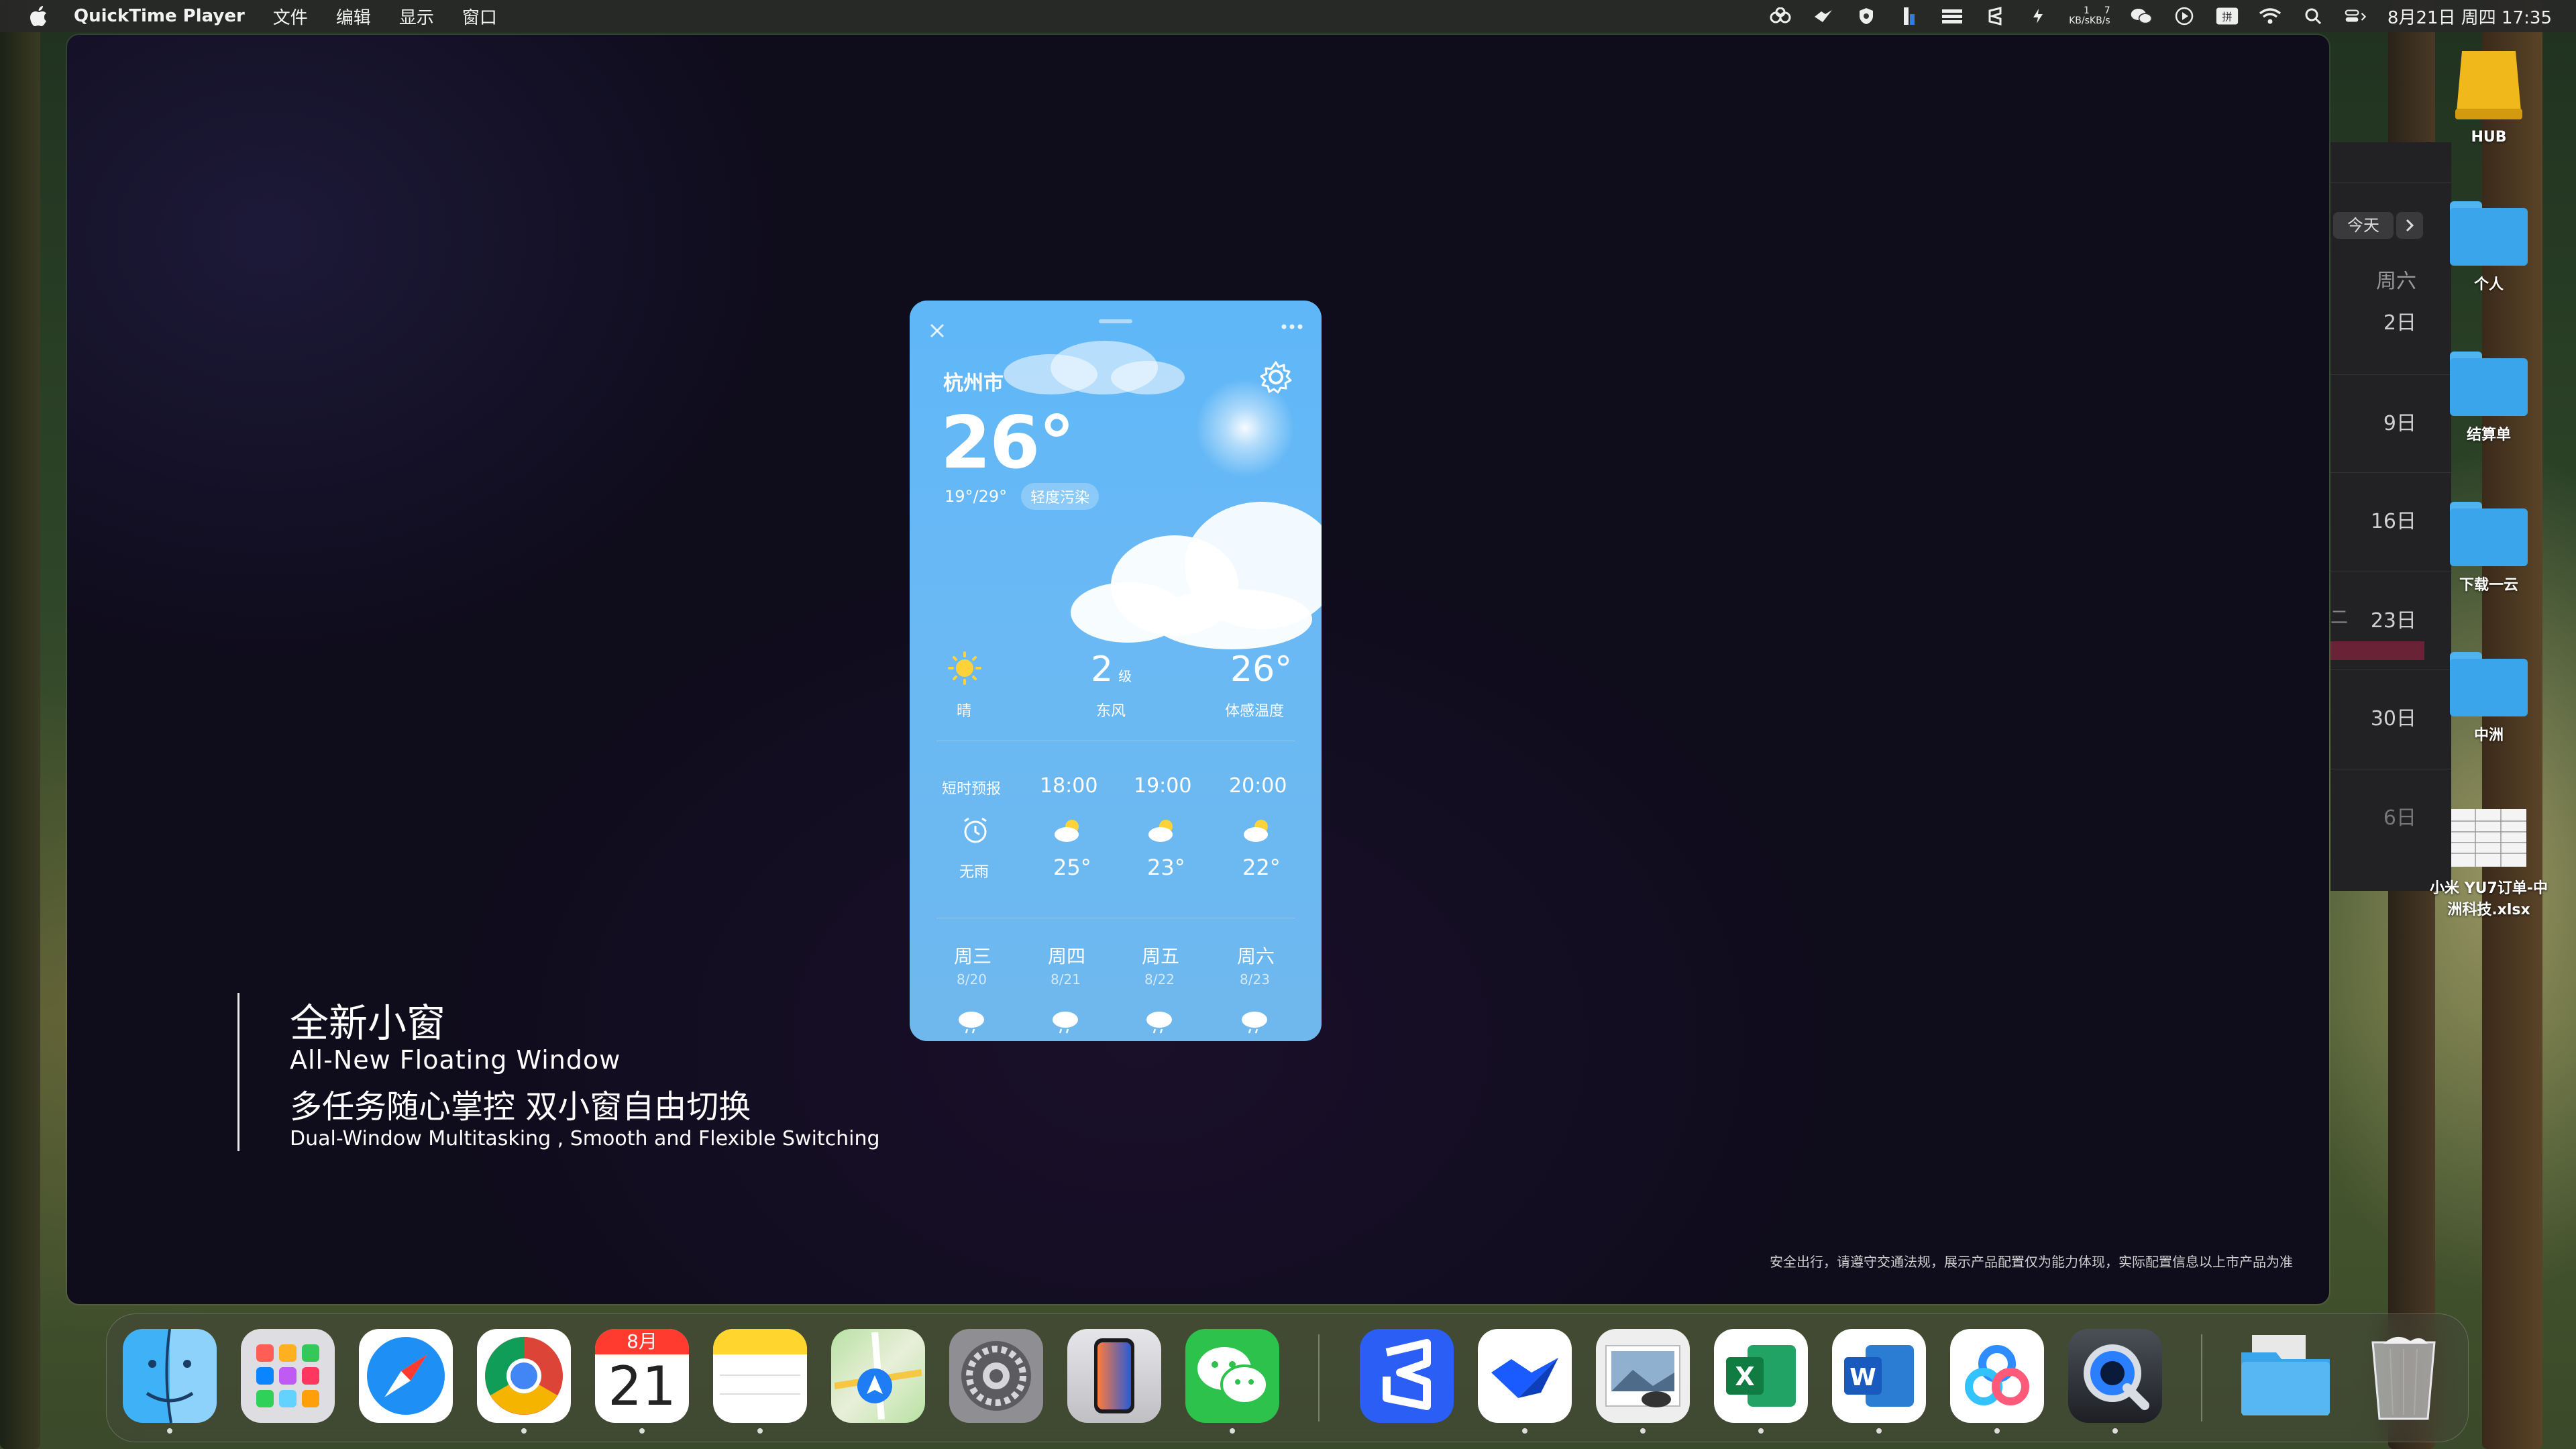 The width and height of the screenshot is (2576, 1449). I want to click on dock-maps, so click(878, 1376).